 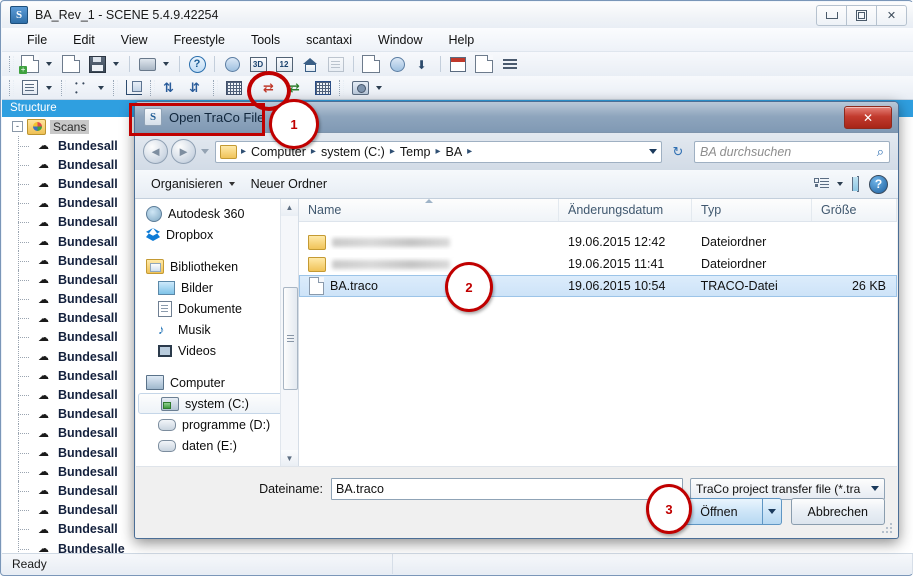 What do you see at coordinates (310, 64) in the screenshot?
I see `home-view-button` at bounding box center [310, 64].